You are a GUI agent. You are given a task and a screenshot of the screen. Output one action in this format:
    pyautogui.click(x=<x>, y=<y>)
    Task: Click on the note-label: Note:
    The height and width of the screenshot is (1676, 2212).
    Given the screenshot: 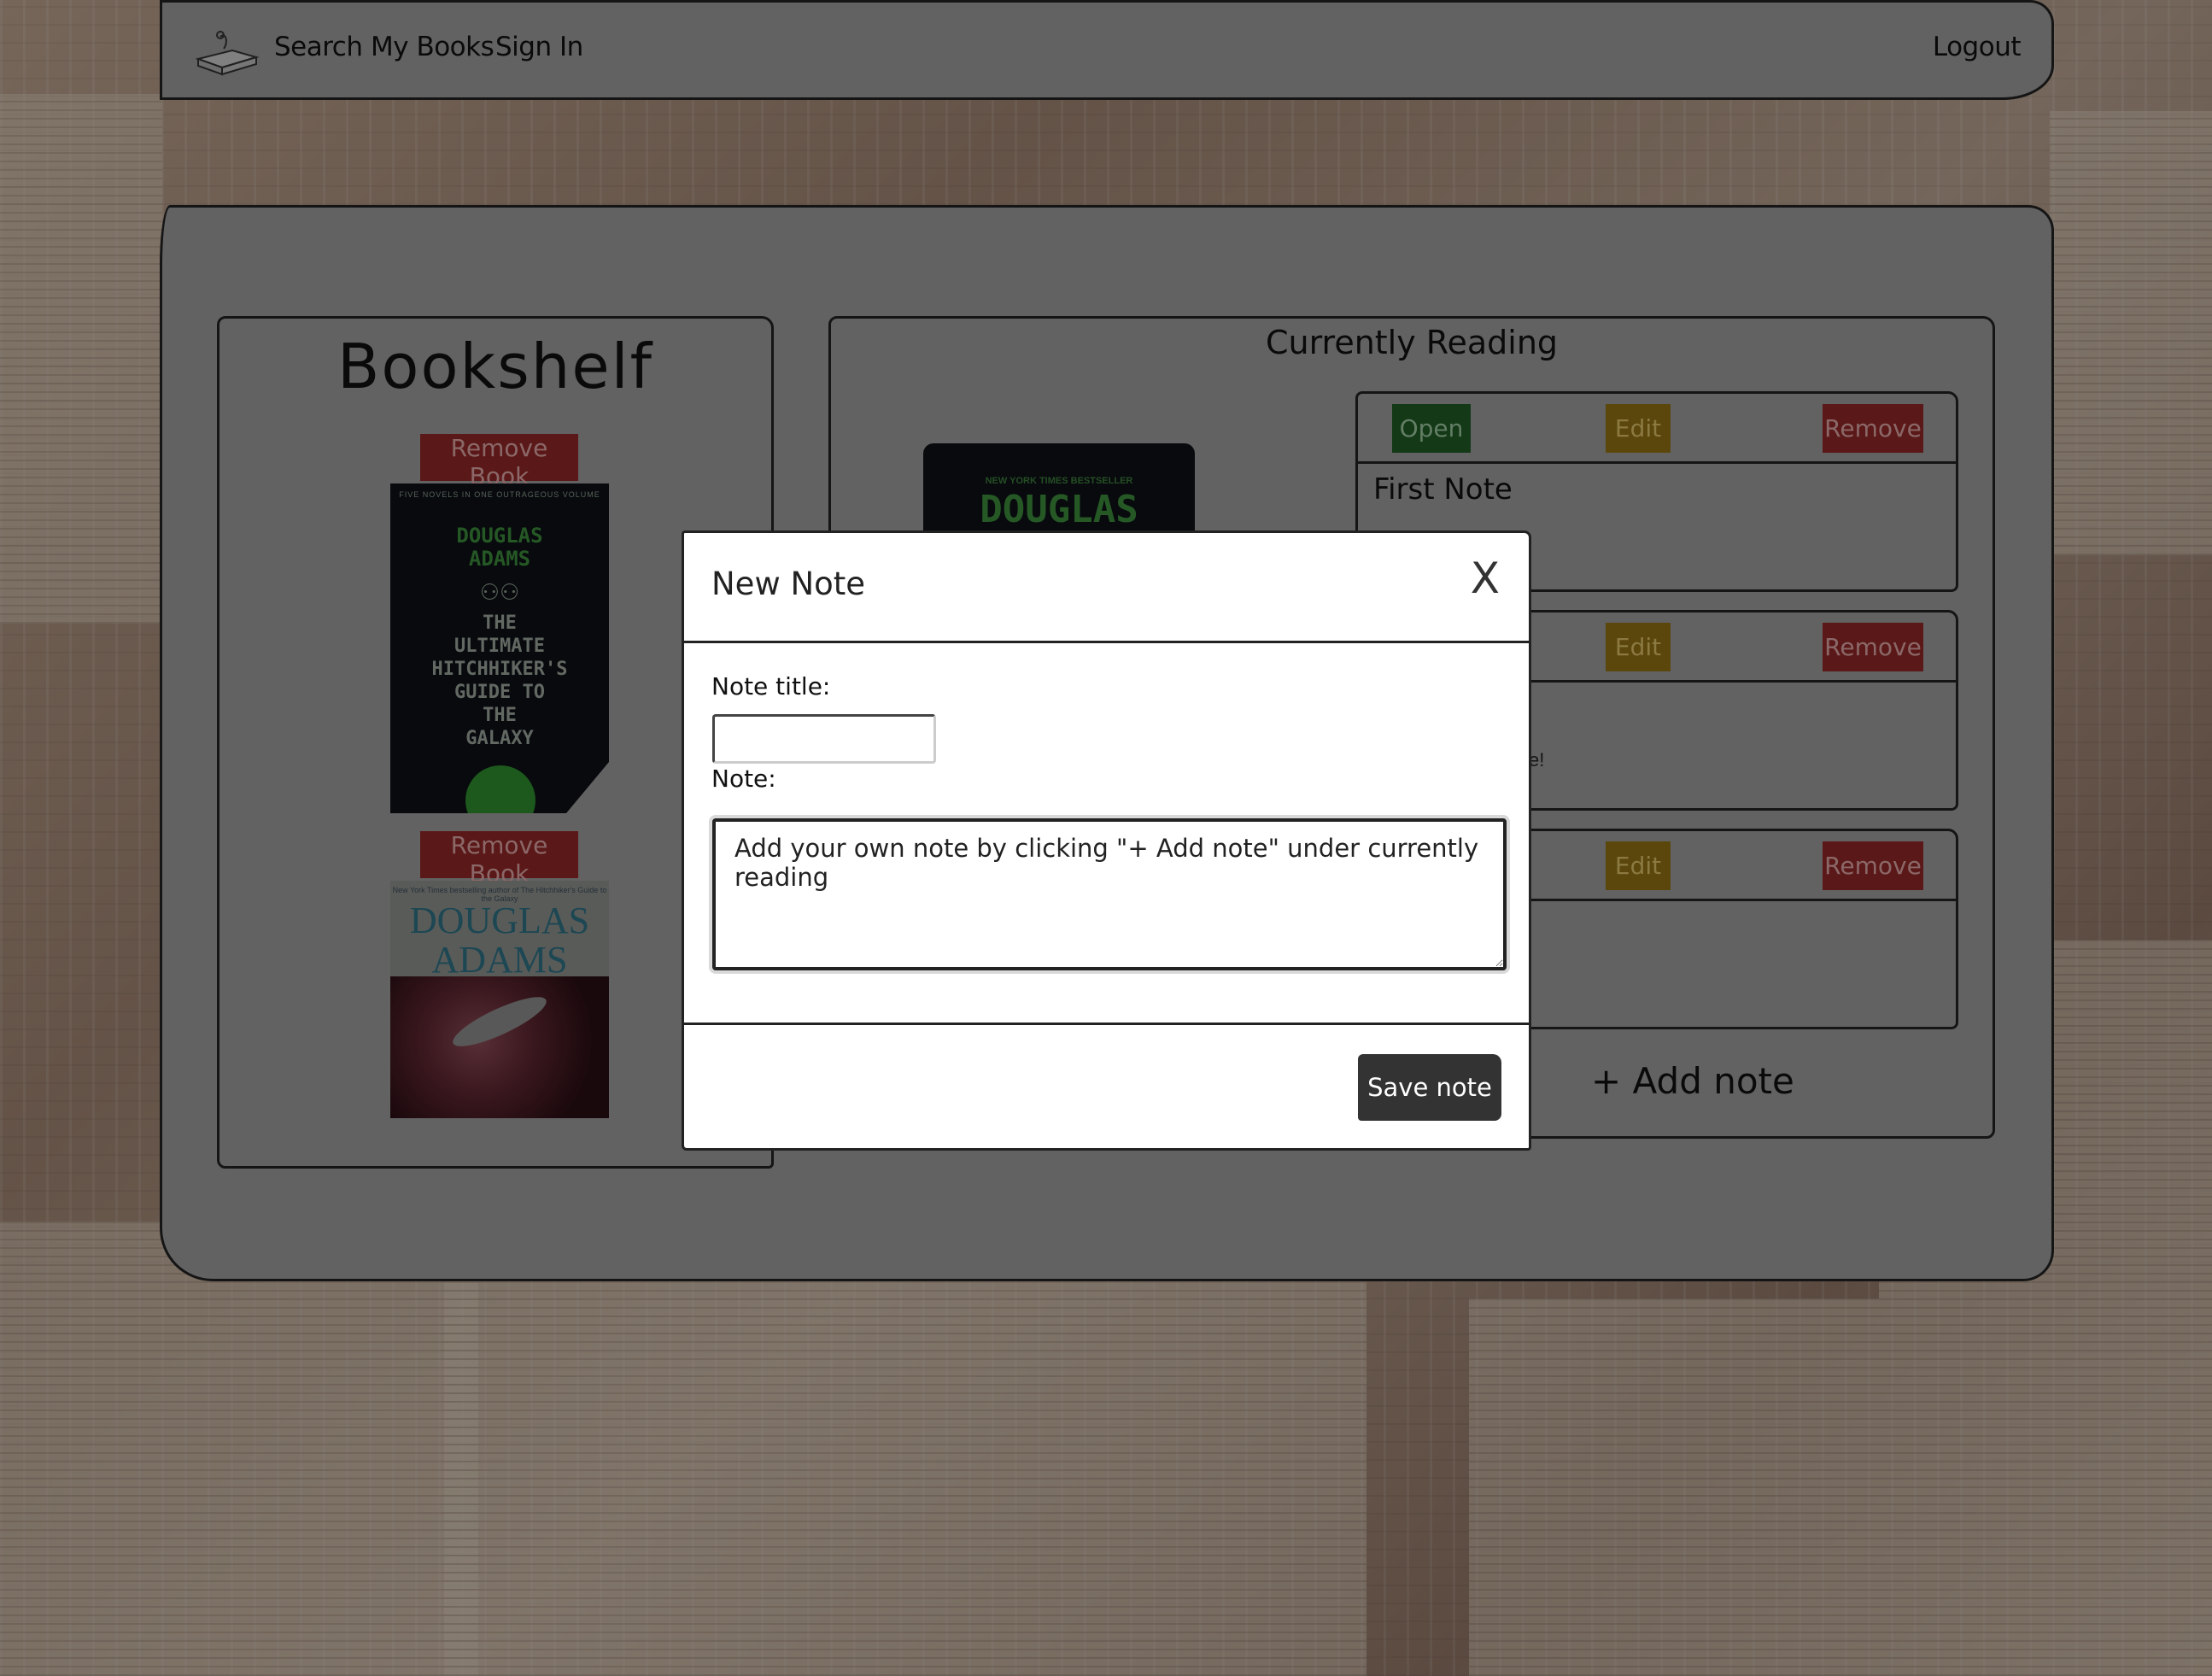 What is the action you would take?
    pyautogui.click(x=743, y=779)
    